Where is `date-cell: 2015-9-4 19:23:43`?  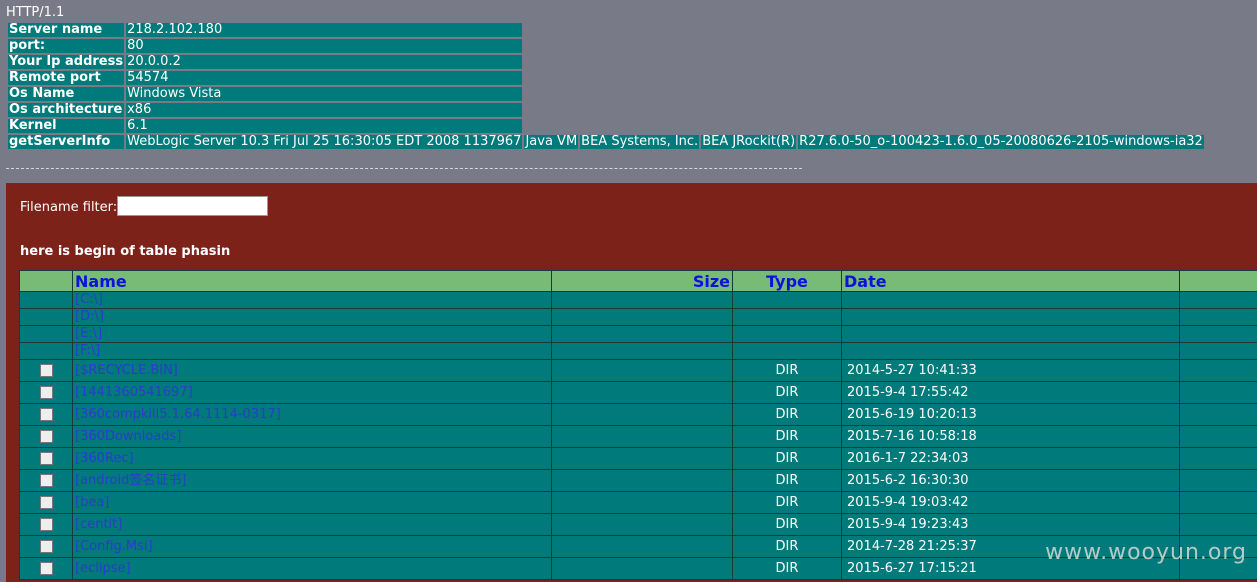 date-cell: 2015-9-4 19:23:43 is located at coordinates (1010, 524).